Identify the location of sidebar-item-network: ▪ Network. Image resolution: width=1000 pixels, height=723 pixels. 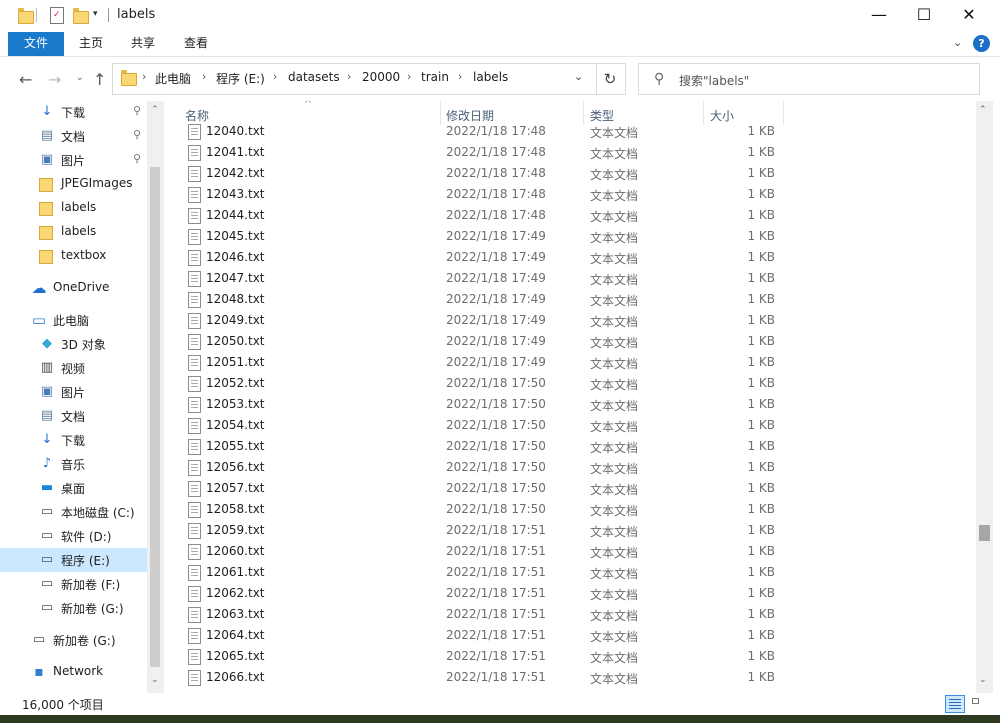
(73, 672).